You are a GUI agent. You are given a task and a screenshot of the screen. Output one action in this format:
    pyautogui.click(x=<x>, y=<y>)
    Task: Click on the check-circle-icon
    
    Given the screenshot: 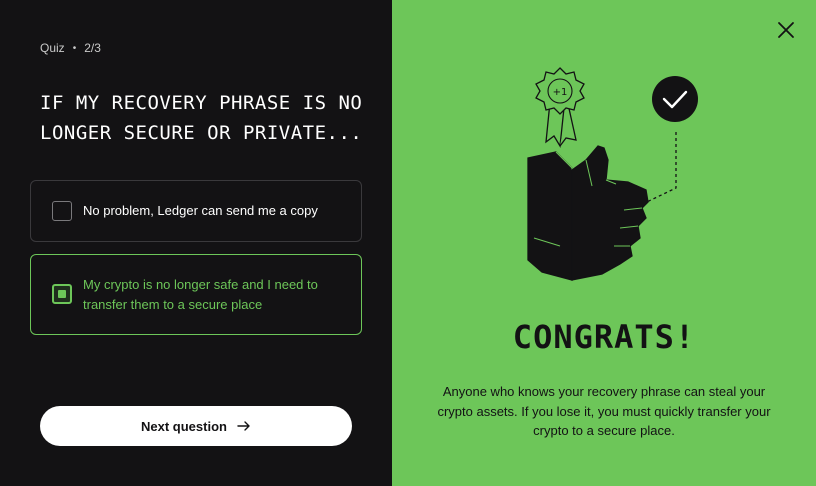 What is the action you would take?
    pyautogui.click(x=675, y=99)
    